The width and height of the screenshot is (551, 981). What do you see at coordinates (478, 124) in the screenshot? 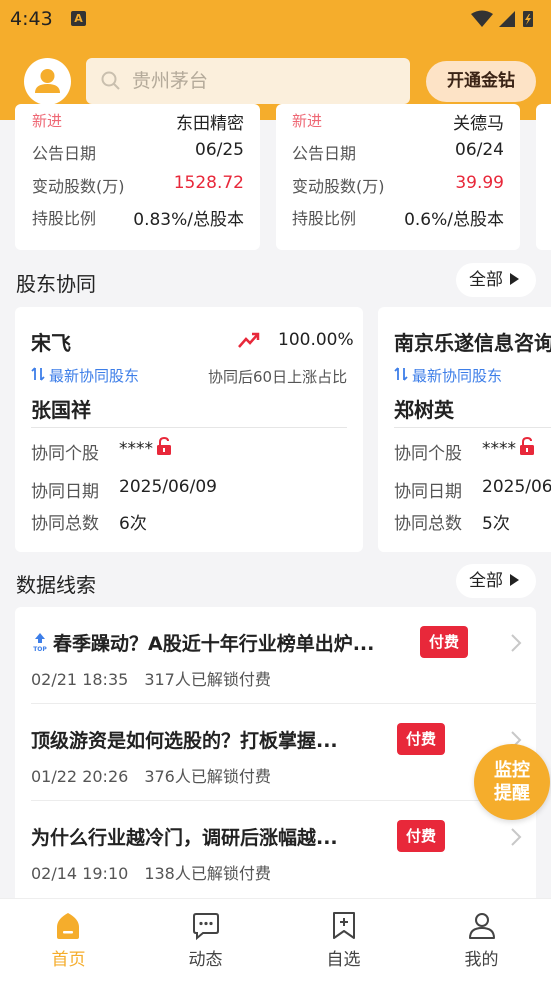
I see `card-company: 关德马` at bounding box center [478, 124].